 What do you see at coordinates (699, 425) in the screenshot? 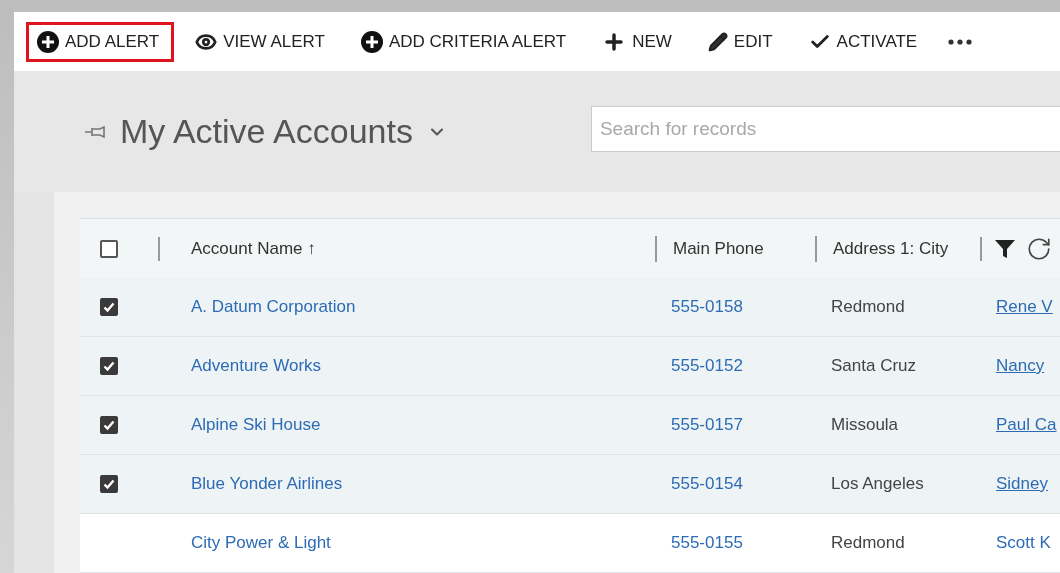
I see `phone-link: 555-0157` at bounding box center [699, 425].